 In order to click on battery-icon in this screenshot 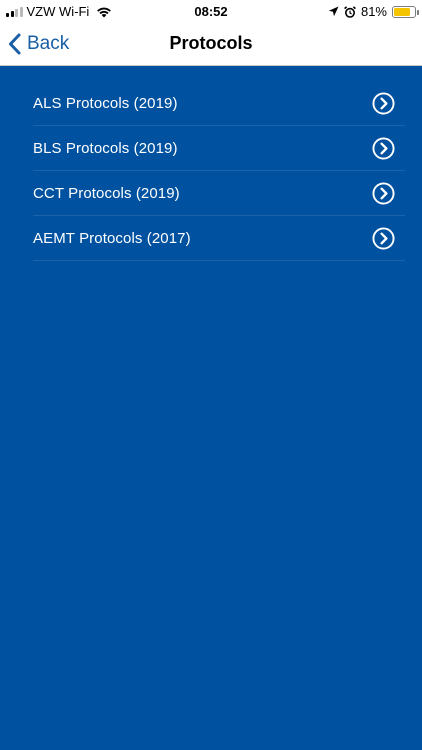, I will do `click(405, 11)`.